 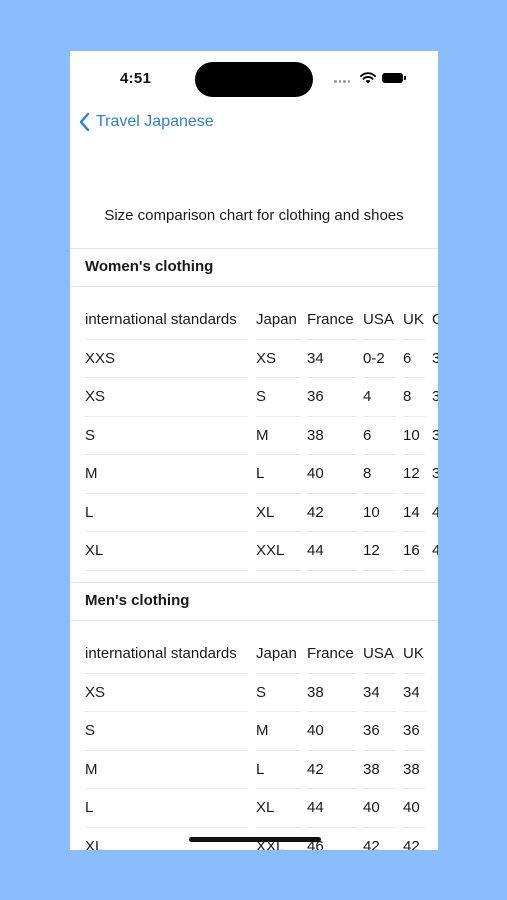 What do you see at coordinates (166, 359) in the screenshot?
I see `table-cell: XXS` at bounding box center [166, 359].